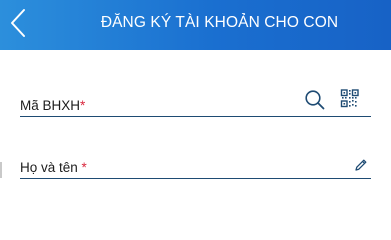  I want to click on bhxh-field: Mã BHXH*, so click(195, 101).